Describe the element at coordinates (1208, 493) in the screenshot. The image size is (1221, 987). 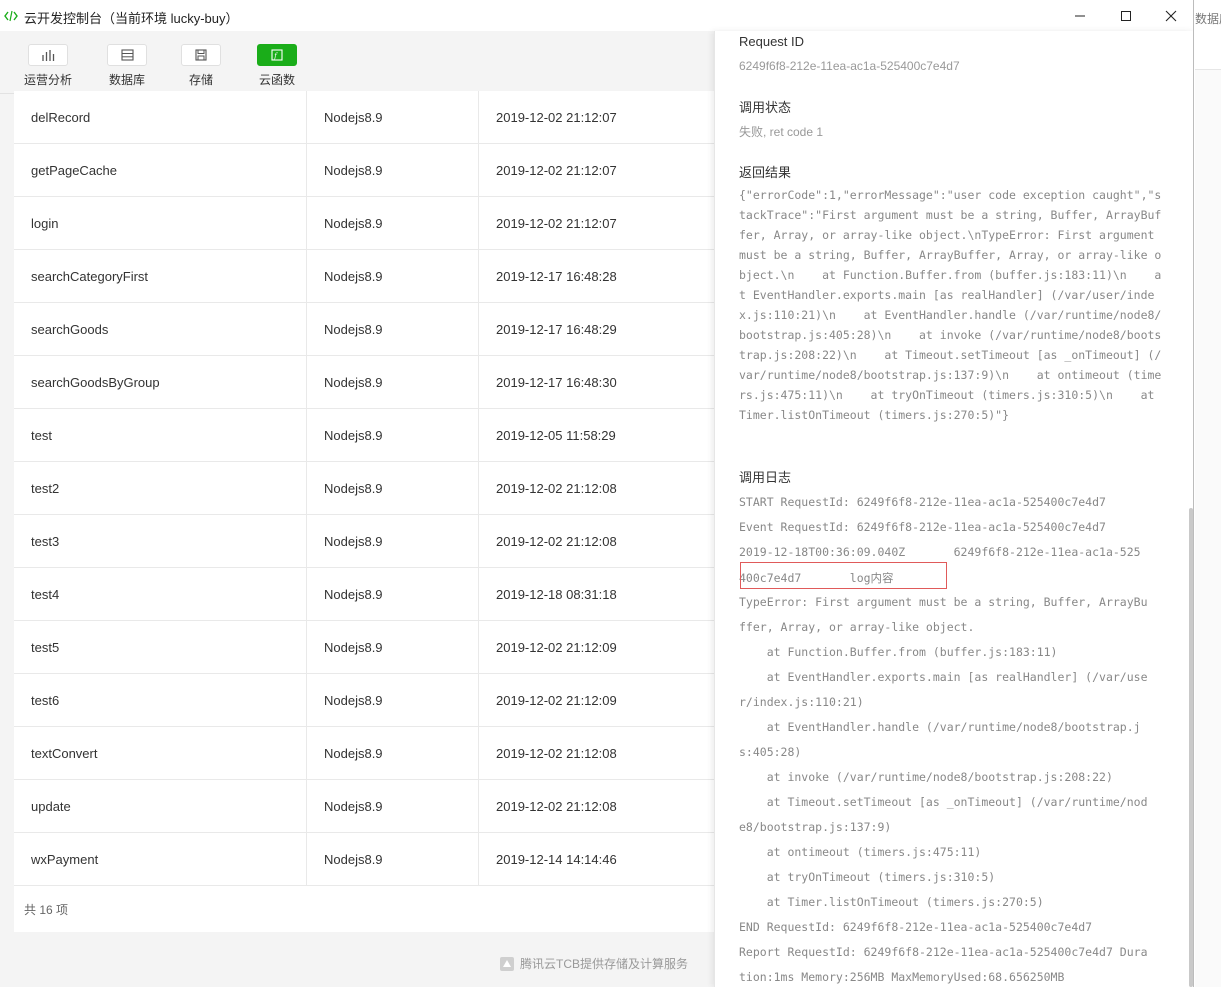
I see `background-window: 数据库` at that location.